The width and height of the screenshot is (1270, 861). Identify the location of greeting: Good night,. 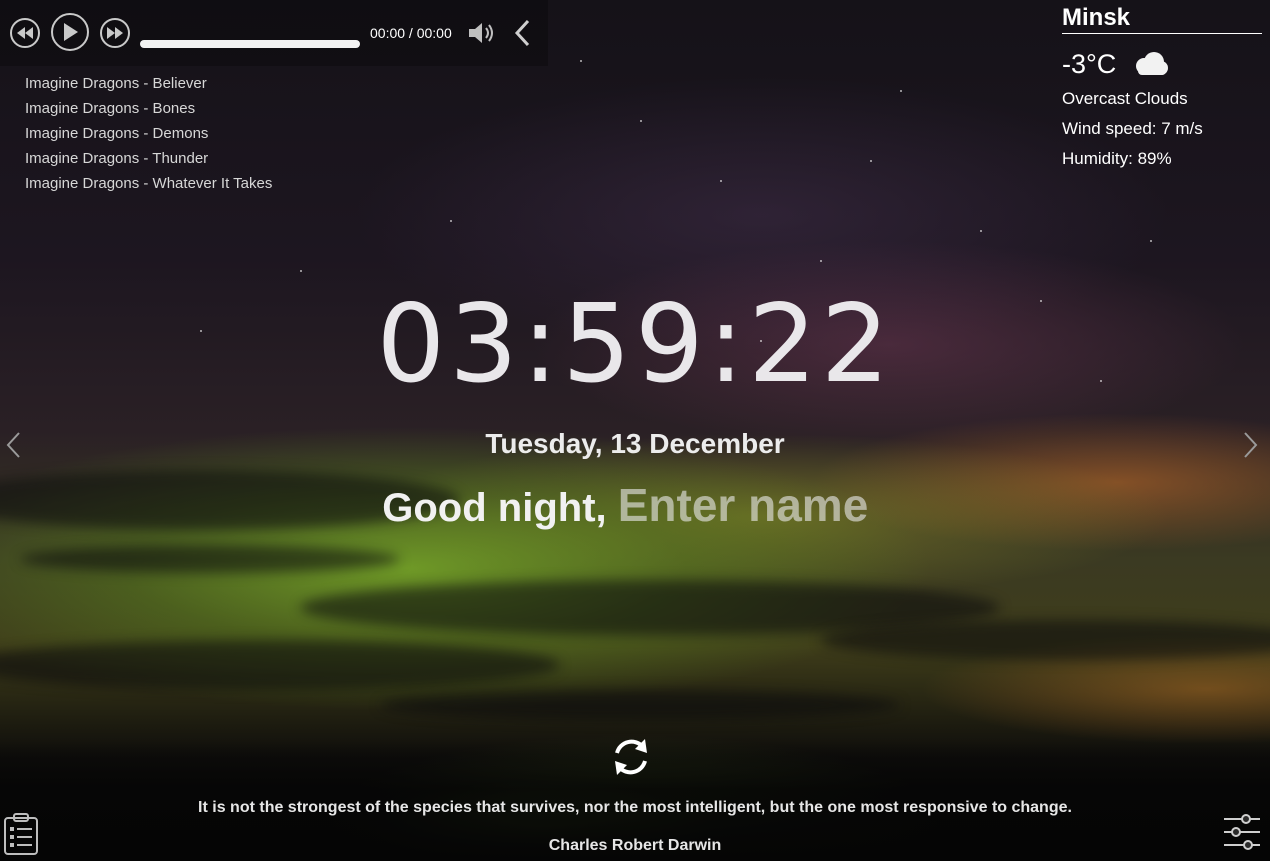
(635, 505).